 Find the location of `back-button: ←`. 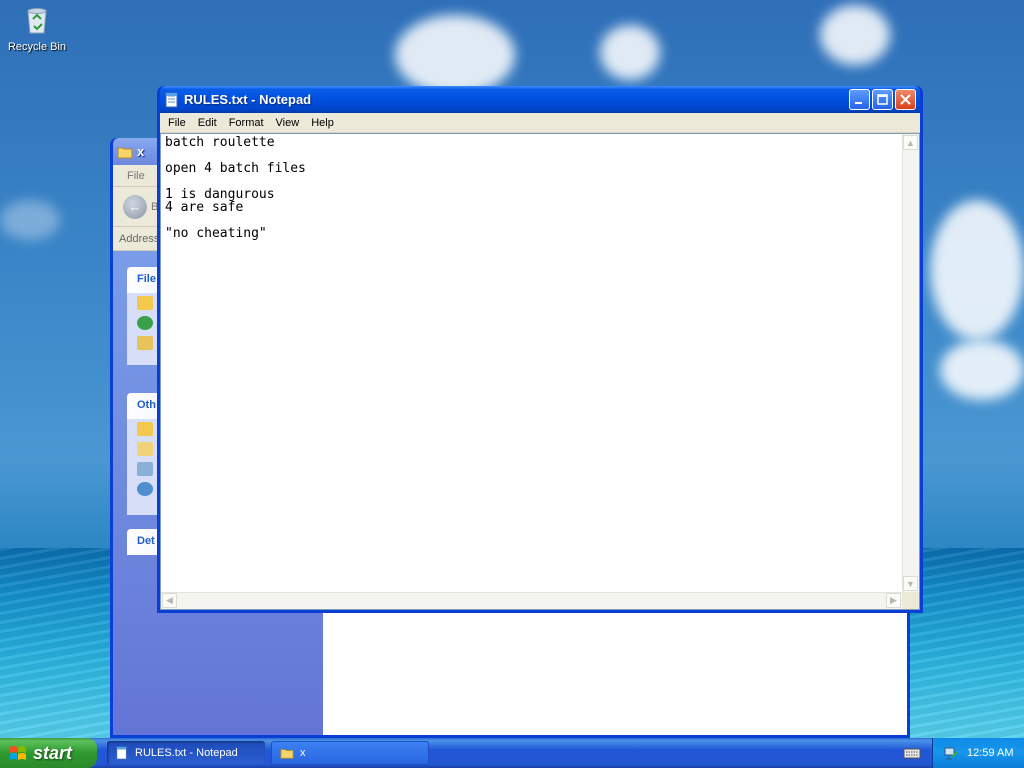

back-button: ← is located at coordinates (135, 206).